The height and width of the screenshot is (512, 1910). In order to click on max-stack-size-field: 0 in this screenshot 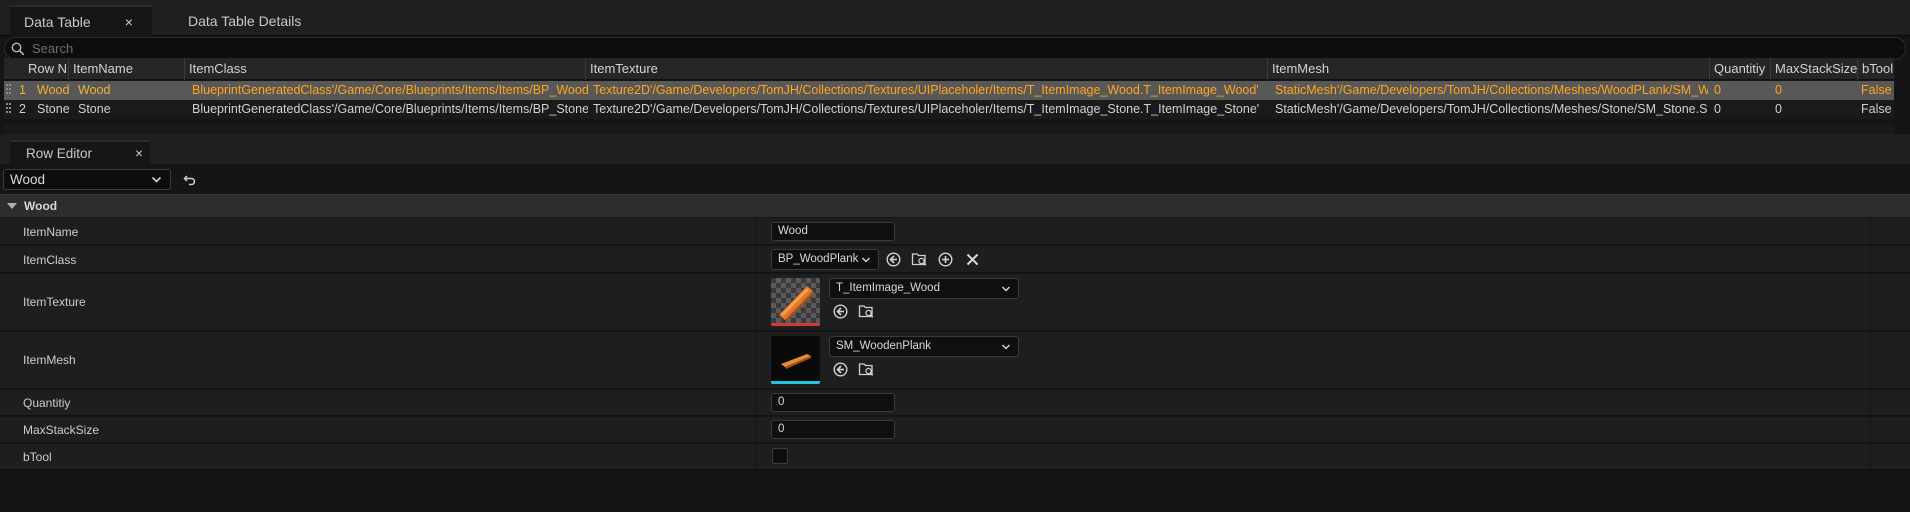, I will do `click(833, 429)`.